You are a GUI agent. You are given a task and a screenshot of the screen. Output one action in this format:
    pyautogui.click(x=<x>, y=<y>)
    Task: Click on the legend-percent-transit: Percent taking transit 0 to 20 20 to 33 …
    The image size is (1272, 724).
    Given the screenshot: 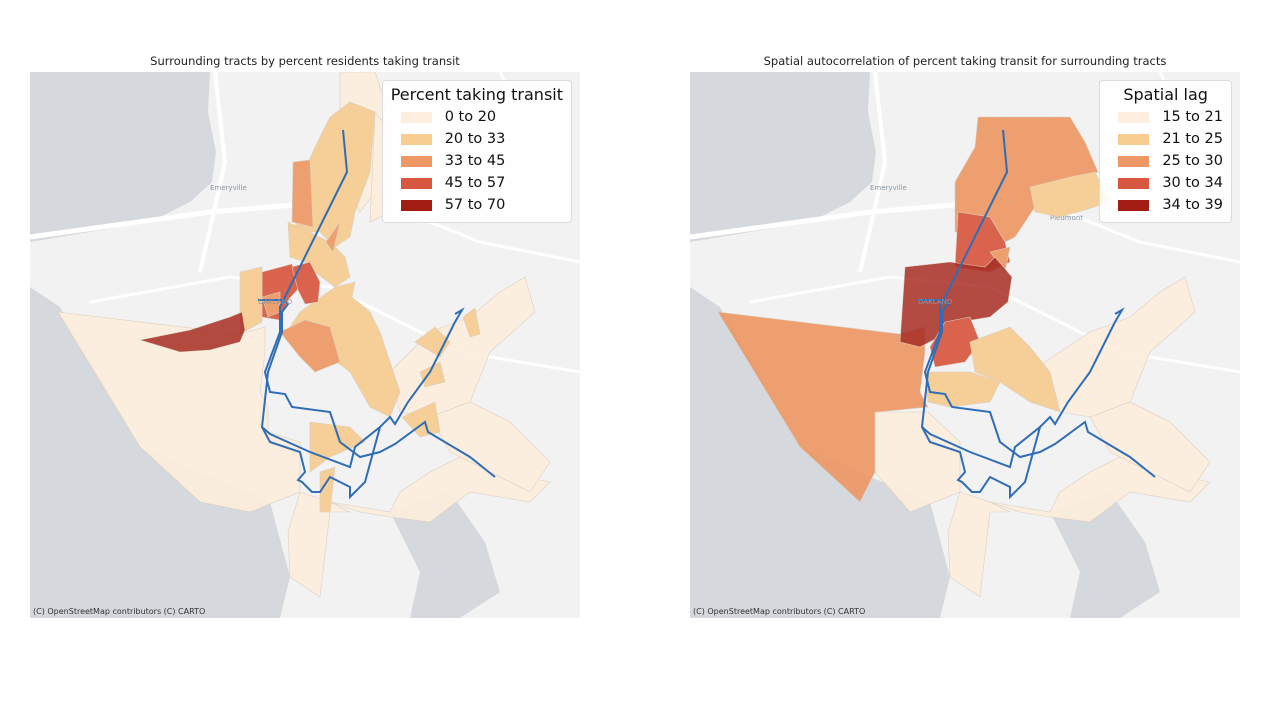 What is the action you would take?
    pyautogui.click(x=476, y=151)
    